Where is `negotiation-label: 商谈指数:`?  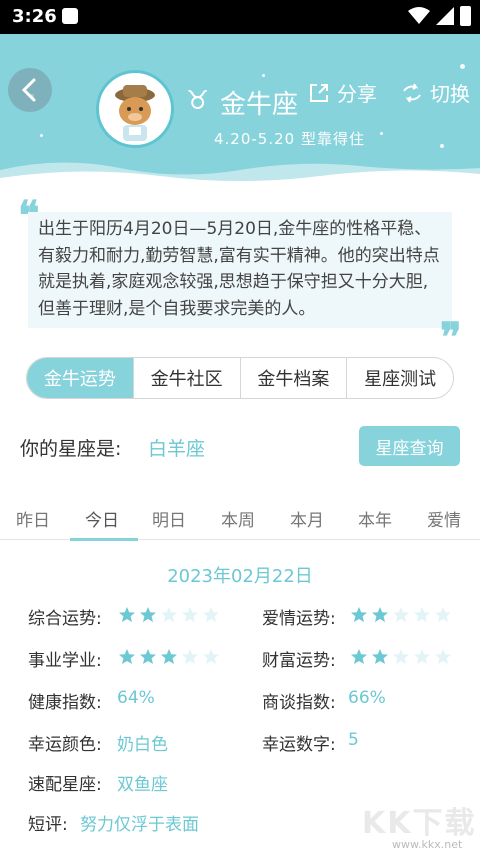 negotiation-label: 商谈指数: is located at coordinates (299, 703).